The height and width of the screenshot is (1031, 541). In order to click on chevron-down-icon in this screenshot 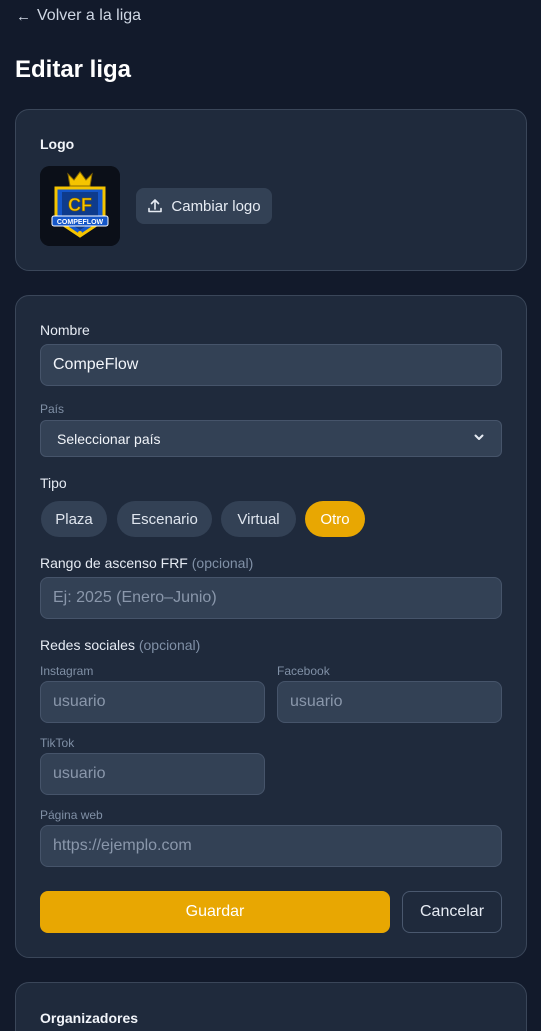, I will do `click(479, 438)`.